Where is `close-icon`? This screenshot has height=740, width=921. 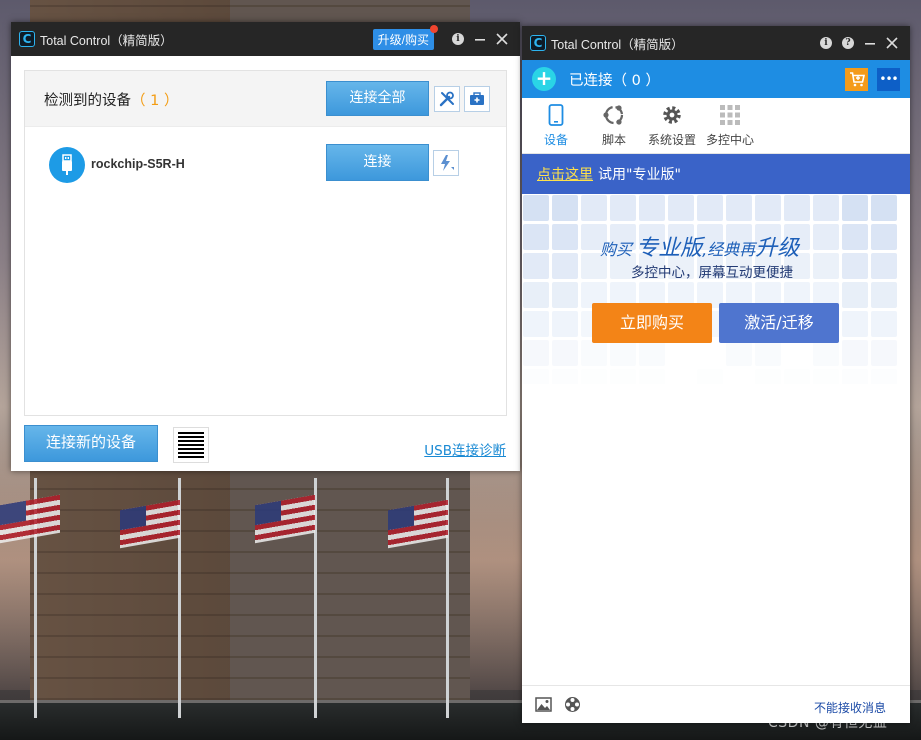 close-icon is located at coordinates (502, 39).